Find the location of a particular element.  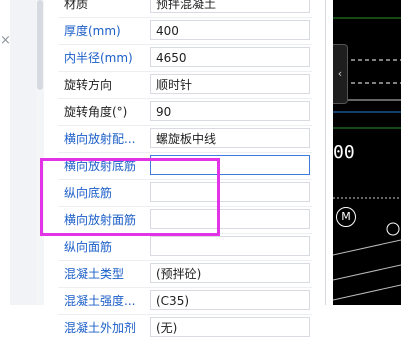

property-label: 纵向底筋 is located at coordinates (88, 193).